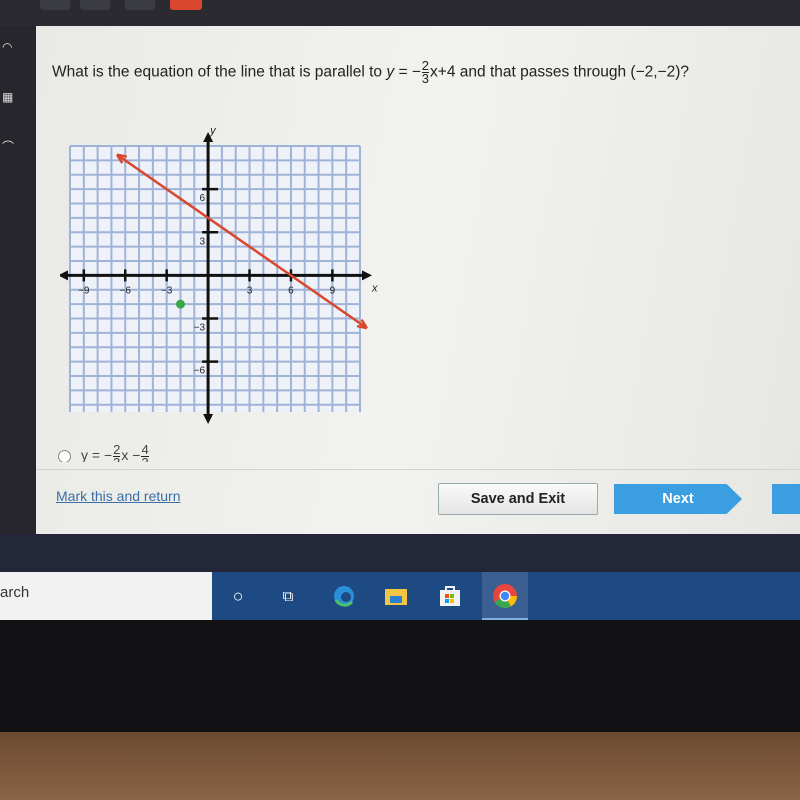 This screenshot has width=800, height=800. Describe the element at coordinates (213, 131) in the screenshot. I see `y-axis-label: y` at that location.